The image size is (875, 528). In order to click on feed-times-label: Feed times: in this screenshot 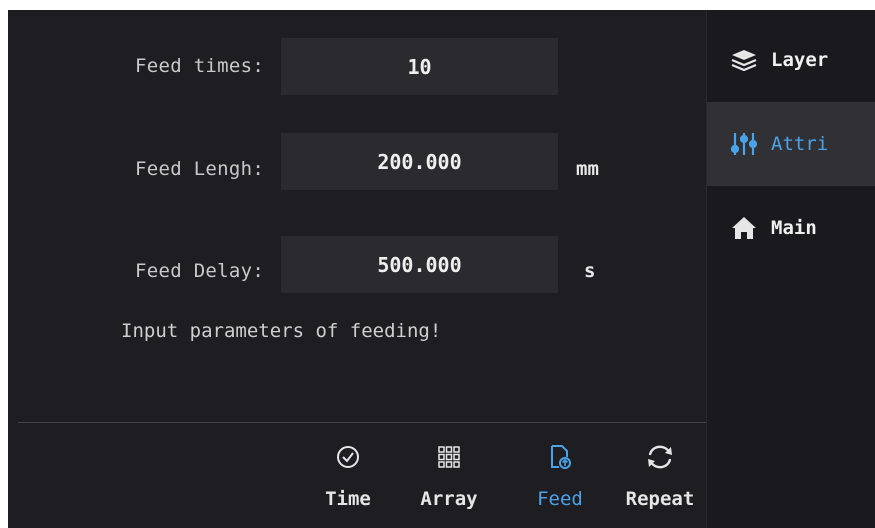, I will do `click(200, 66)`.